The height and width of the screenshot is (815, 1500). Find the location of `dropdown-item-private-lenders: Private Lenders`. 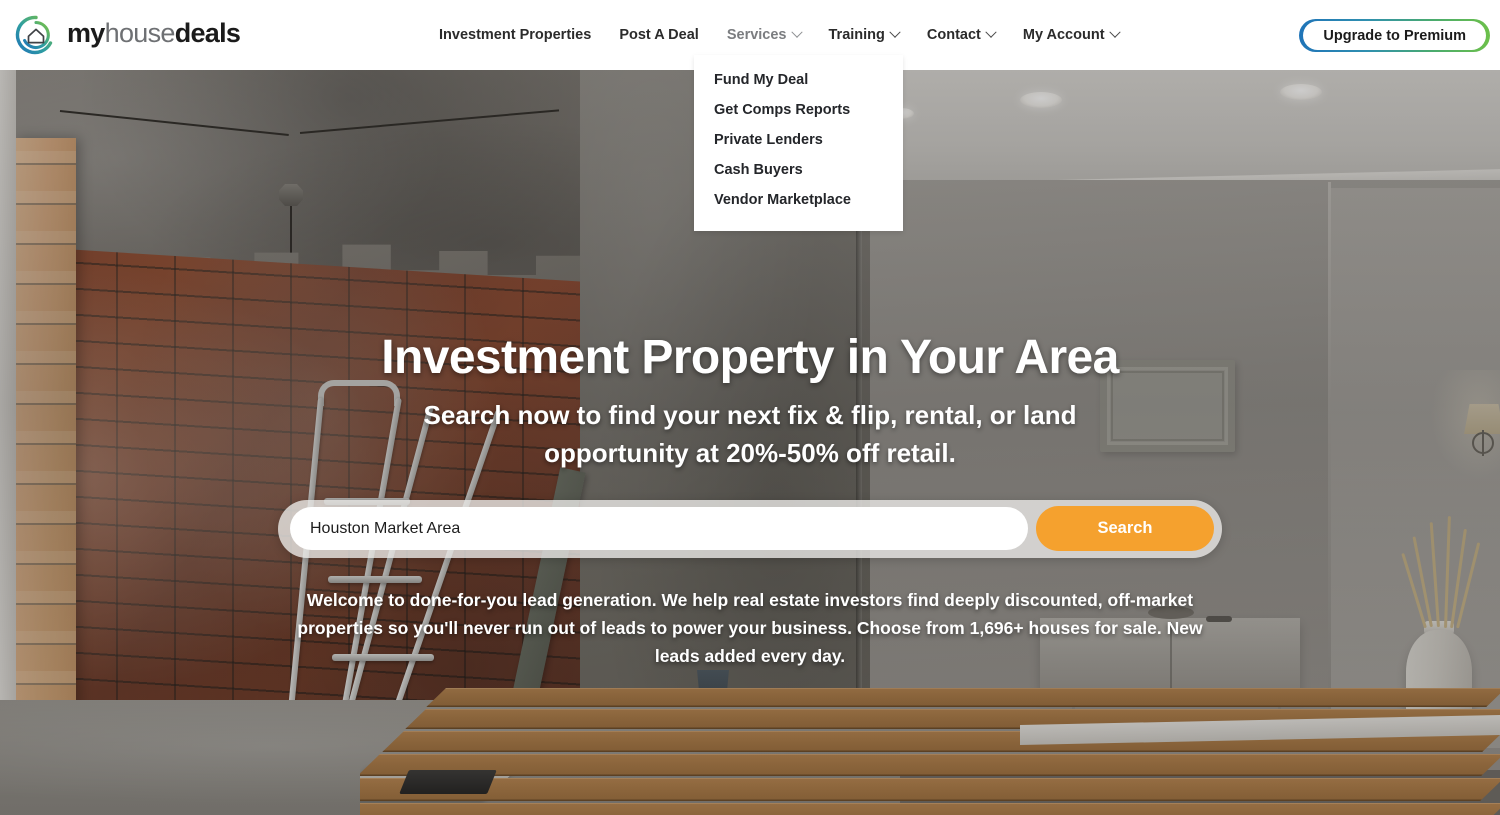

dropdown-item-private-lenders: Private Lenders is located at coordinates (798, 140).